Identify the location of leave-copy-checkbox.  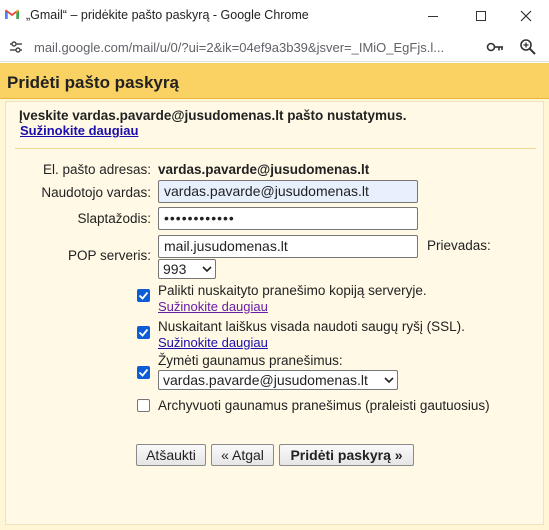
(143, 295).